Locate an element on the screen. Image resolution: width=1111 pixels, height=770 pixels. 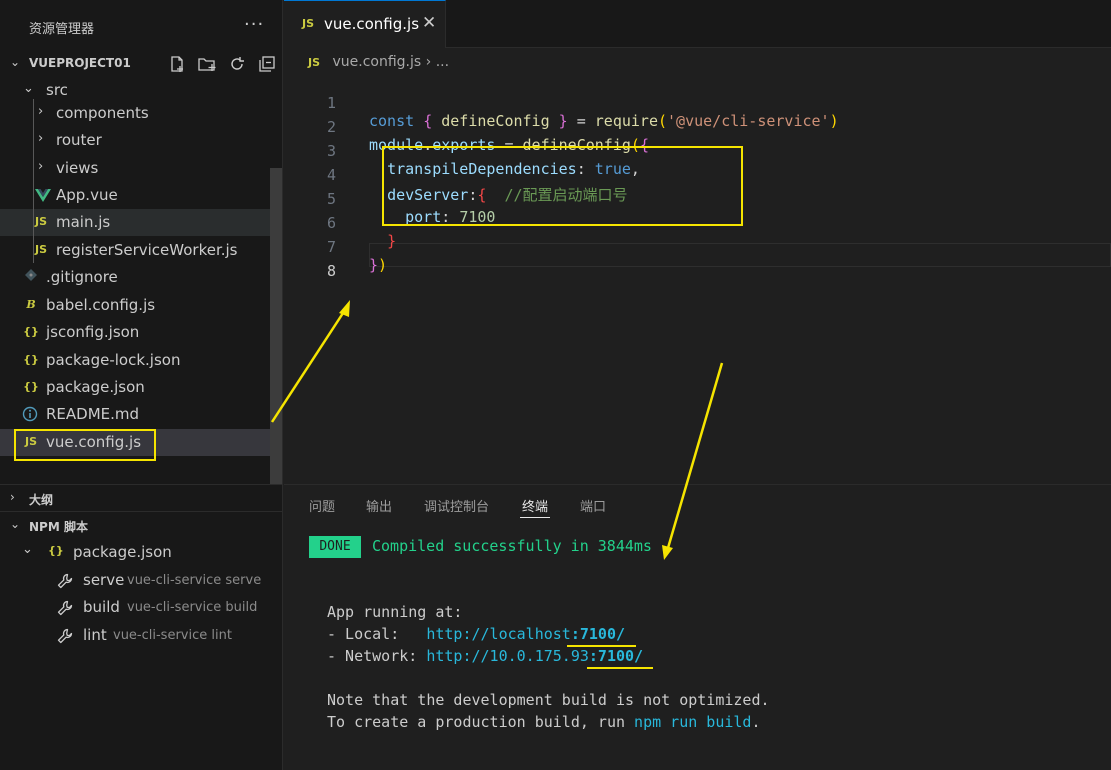
collapse-all-icon is located at coordinates (267, 64).